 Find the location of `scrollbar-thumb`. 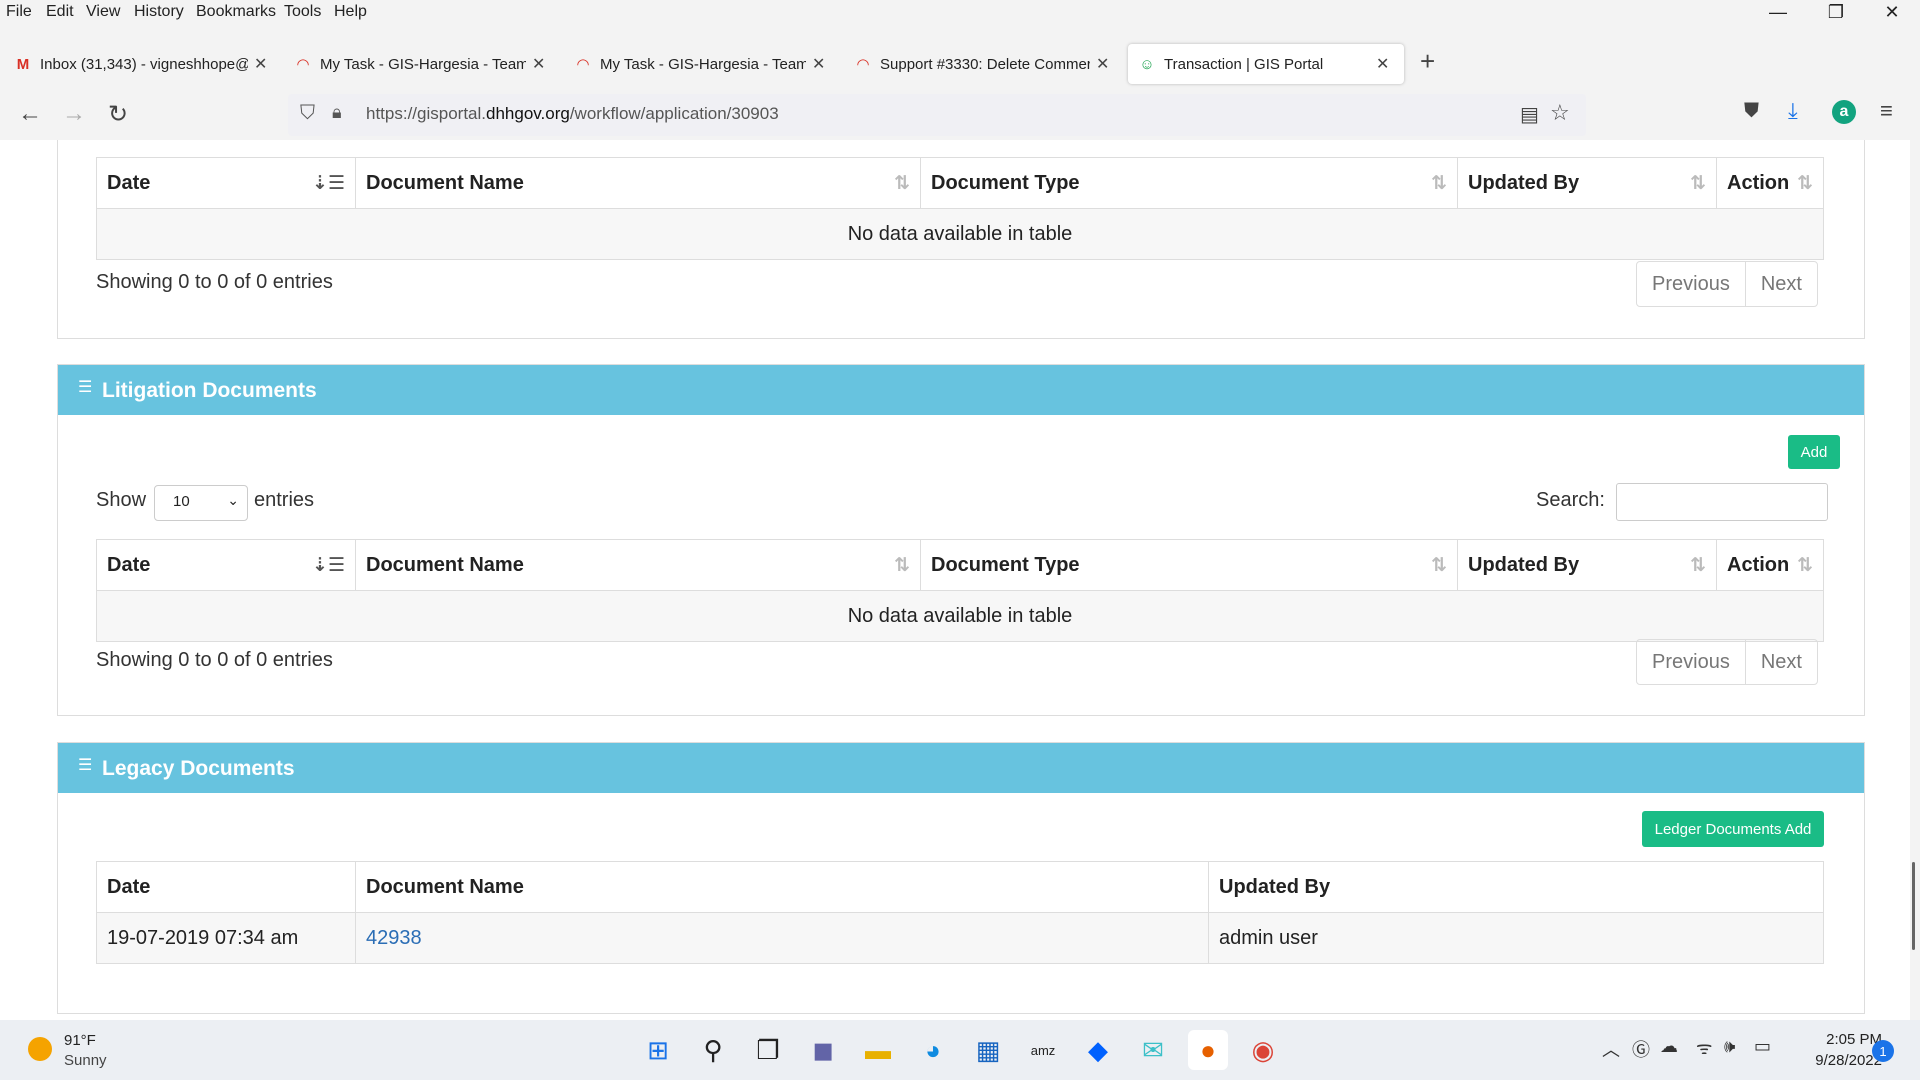

scrollbar-thumb is located at coordinates (1913, 906).